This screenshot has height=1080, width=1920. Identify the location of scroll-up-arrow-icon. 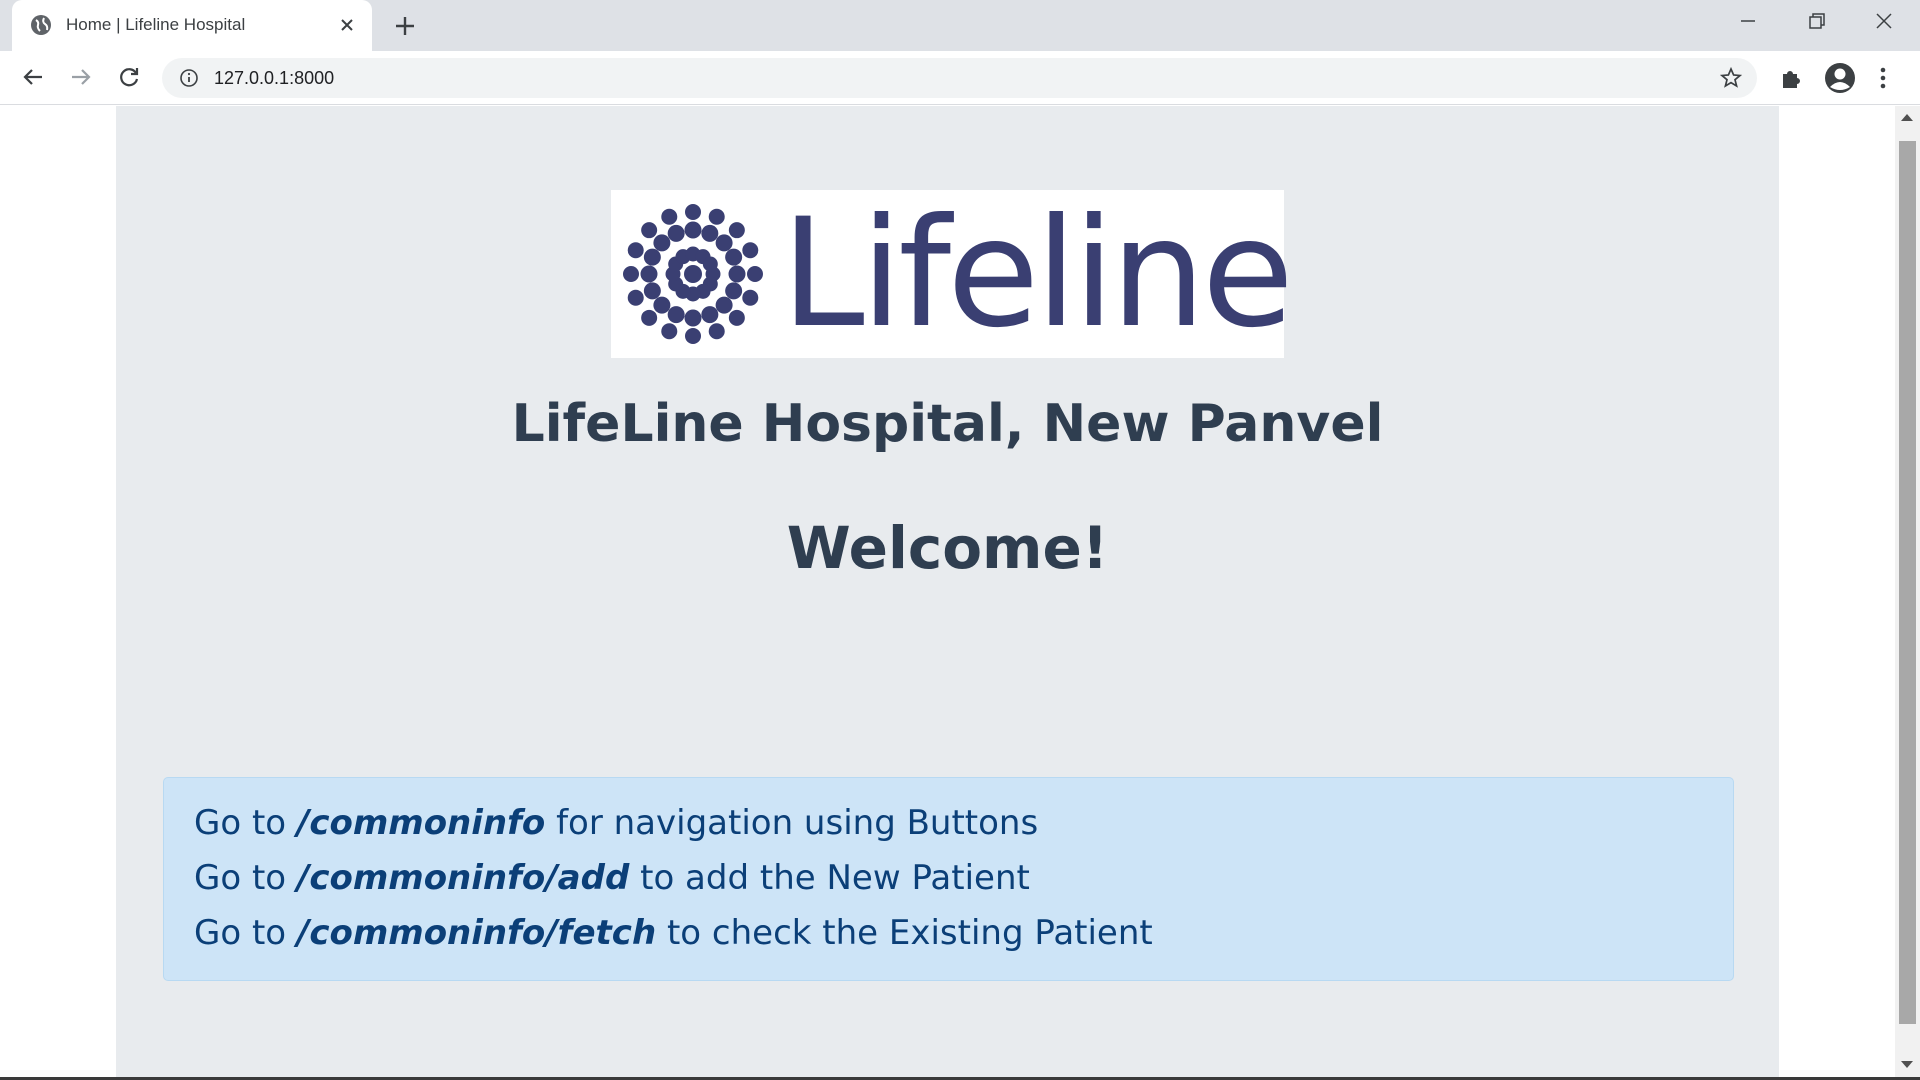
(1907, 117).